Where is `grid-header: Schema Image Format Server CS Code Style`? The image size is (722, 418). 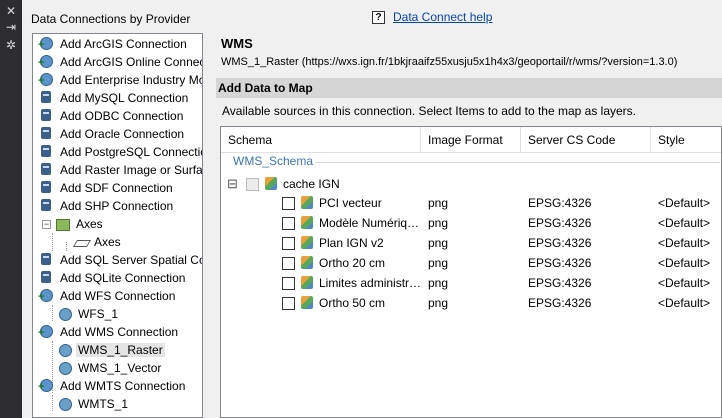 grid-header: Schema Image Format Server CS Code Style is located at coordinates (471, 140).